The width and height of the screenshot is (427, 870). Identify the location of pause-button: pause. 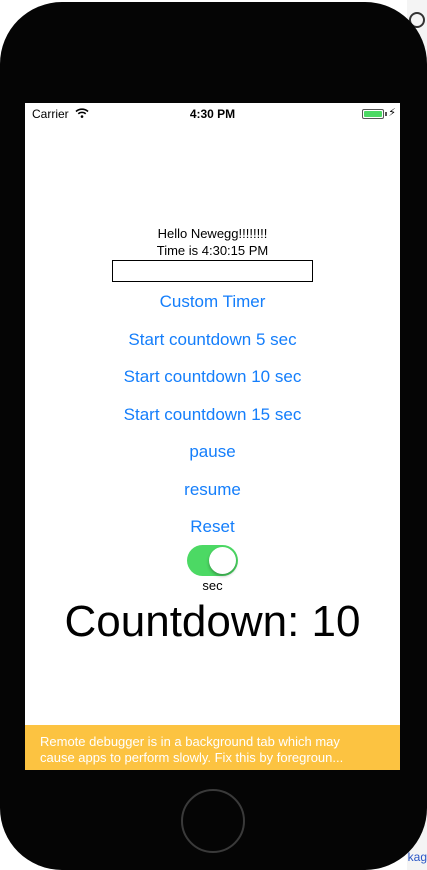
(212, 452).